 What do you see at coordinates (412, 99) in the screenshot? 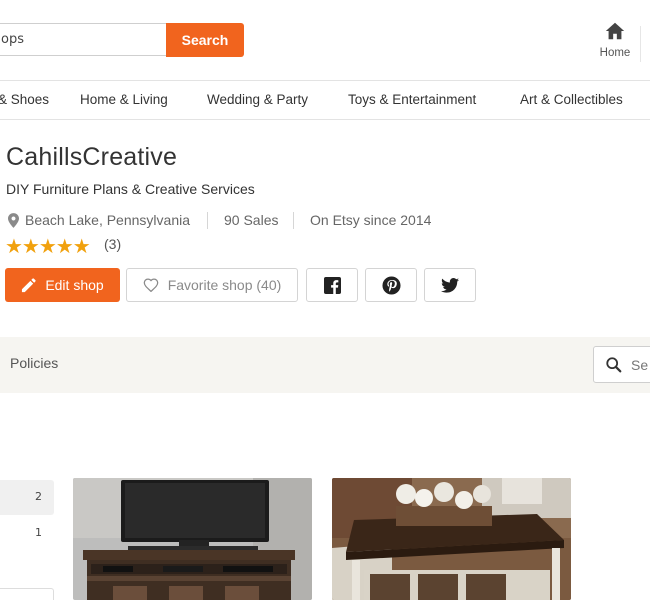
I see `category-toys-entertainment: Toys & Entertainment` at bounding box center [412, 99].